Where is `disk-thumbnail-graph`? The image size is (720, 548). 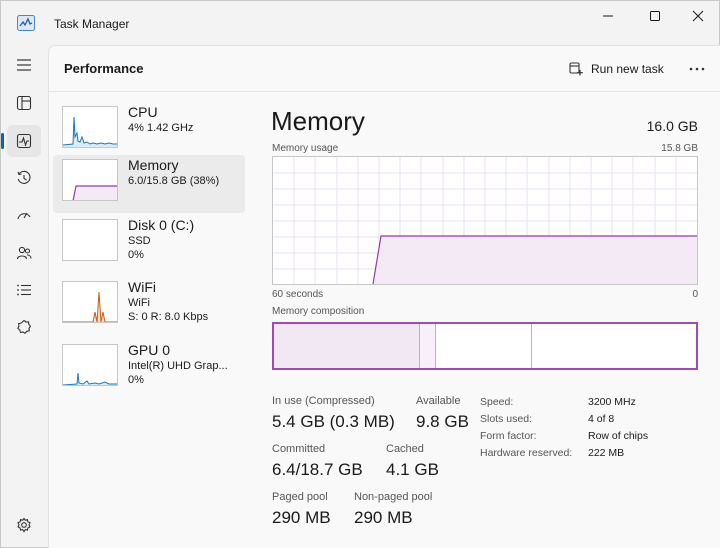 disk-thumbnail-graph is located at coordinates (90, 240).